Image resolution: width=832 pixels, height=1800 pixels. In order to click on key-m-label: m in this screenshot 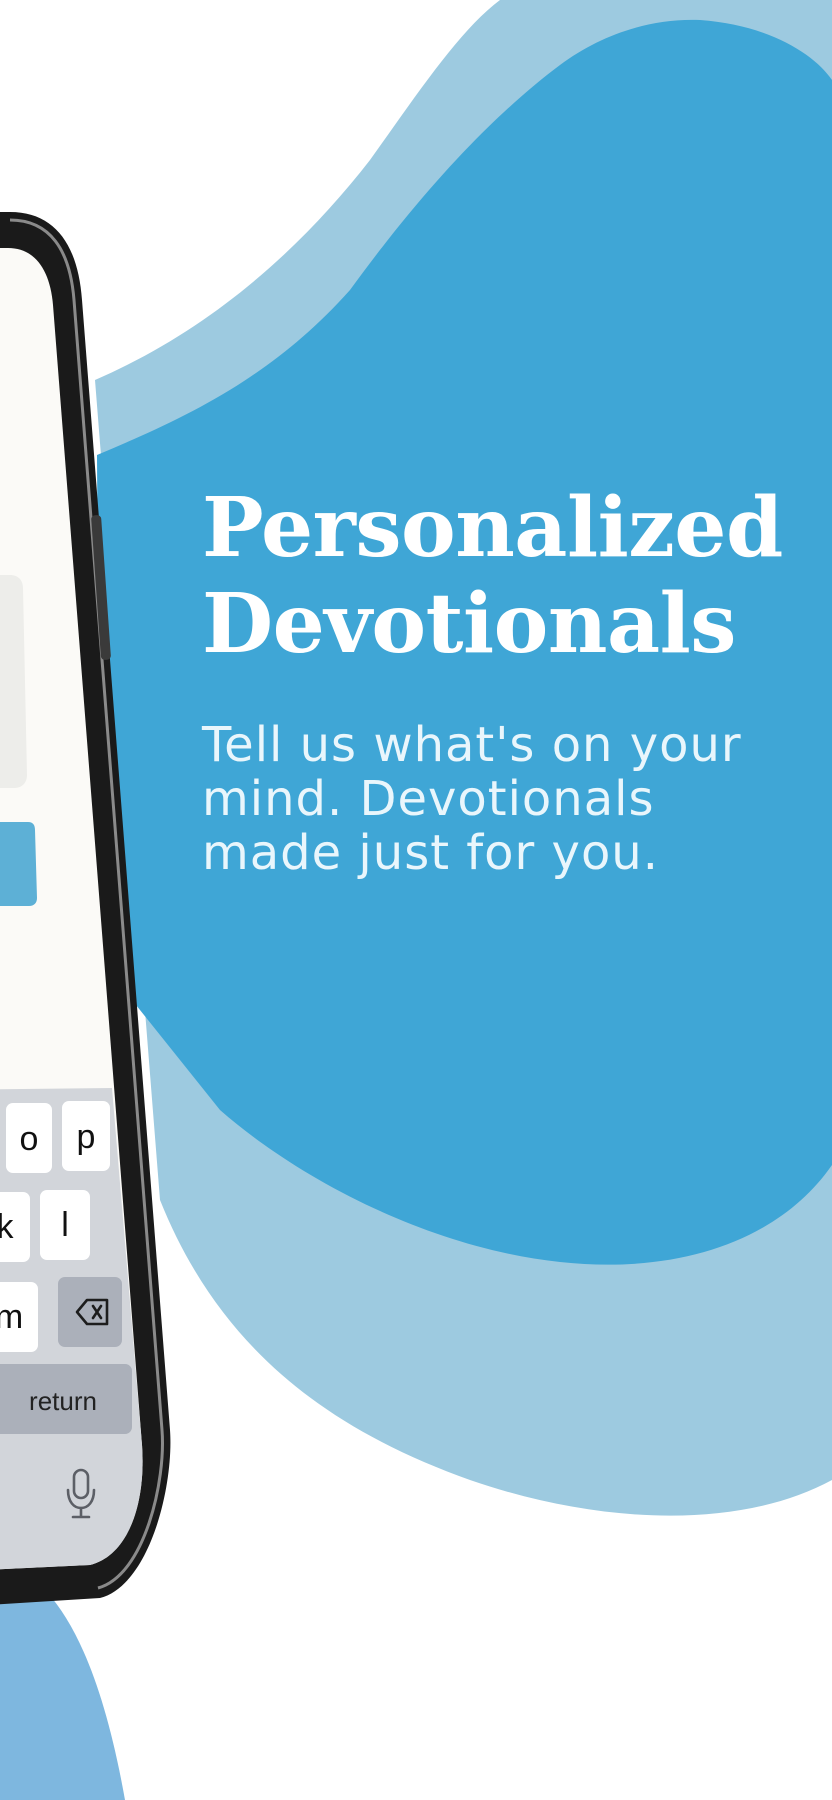, I will do `click(11, 1317)`.